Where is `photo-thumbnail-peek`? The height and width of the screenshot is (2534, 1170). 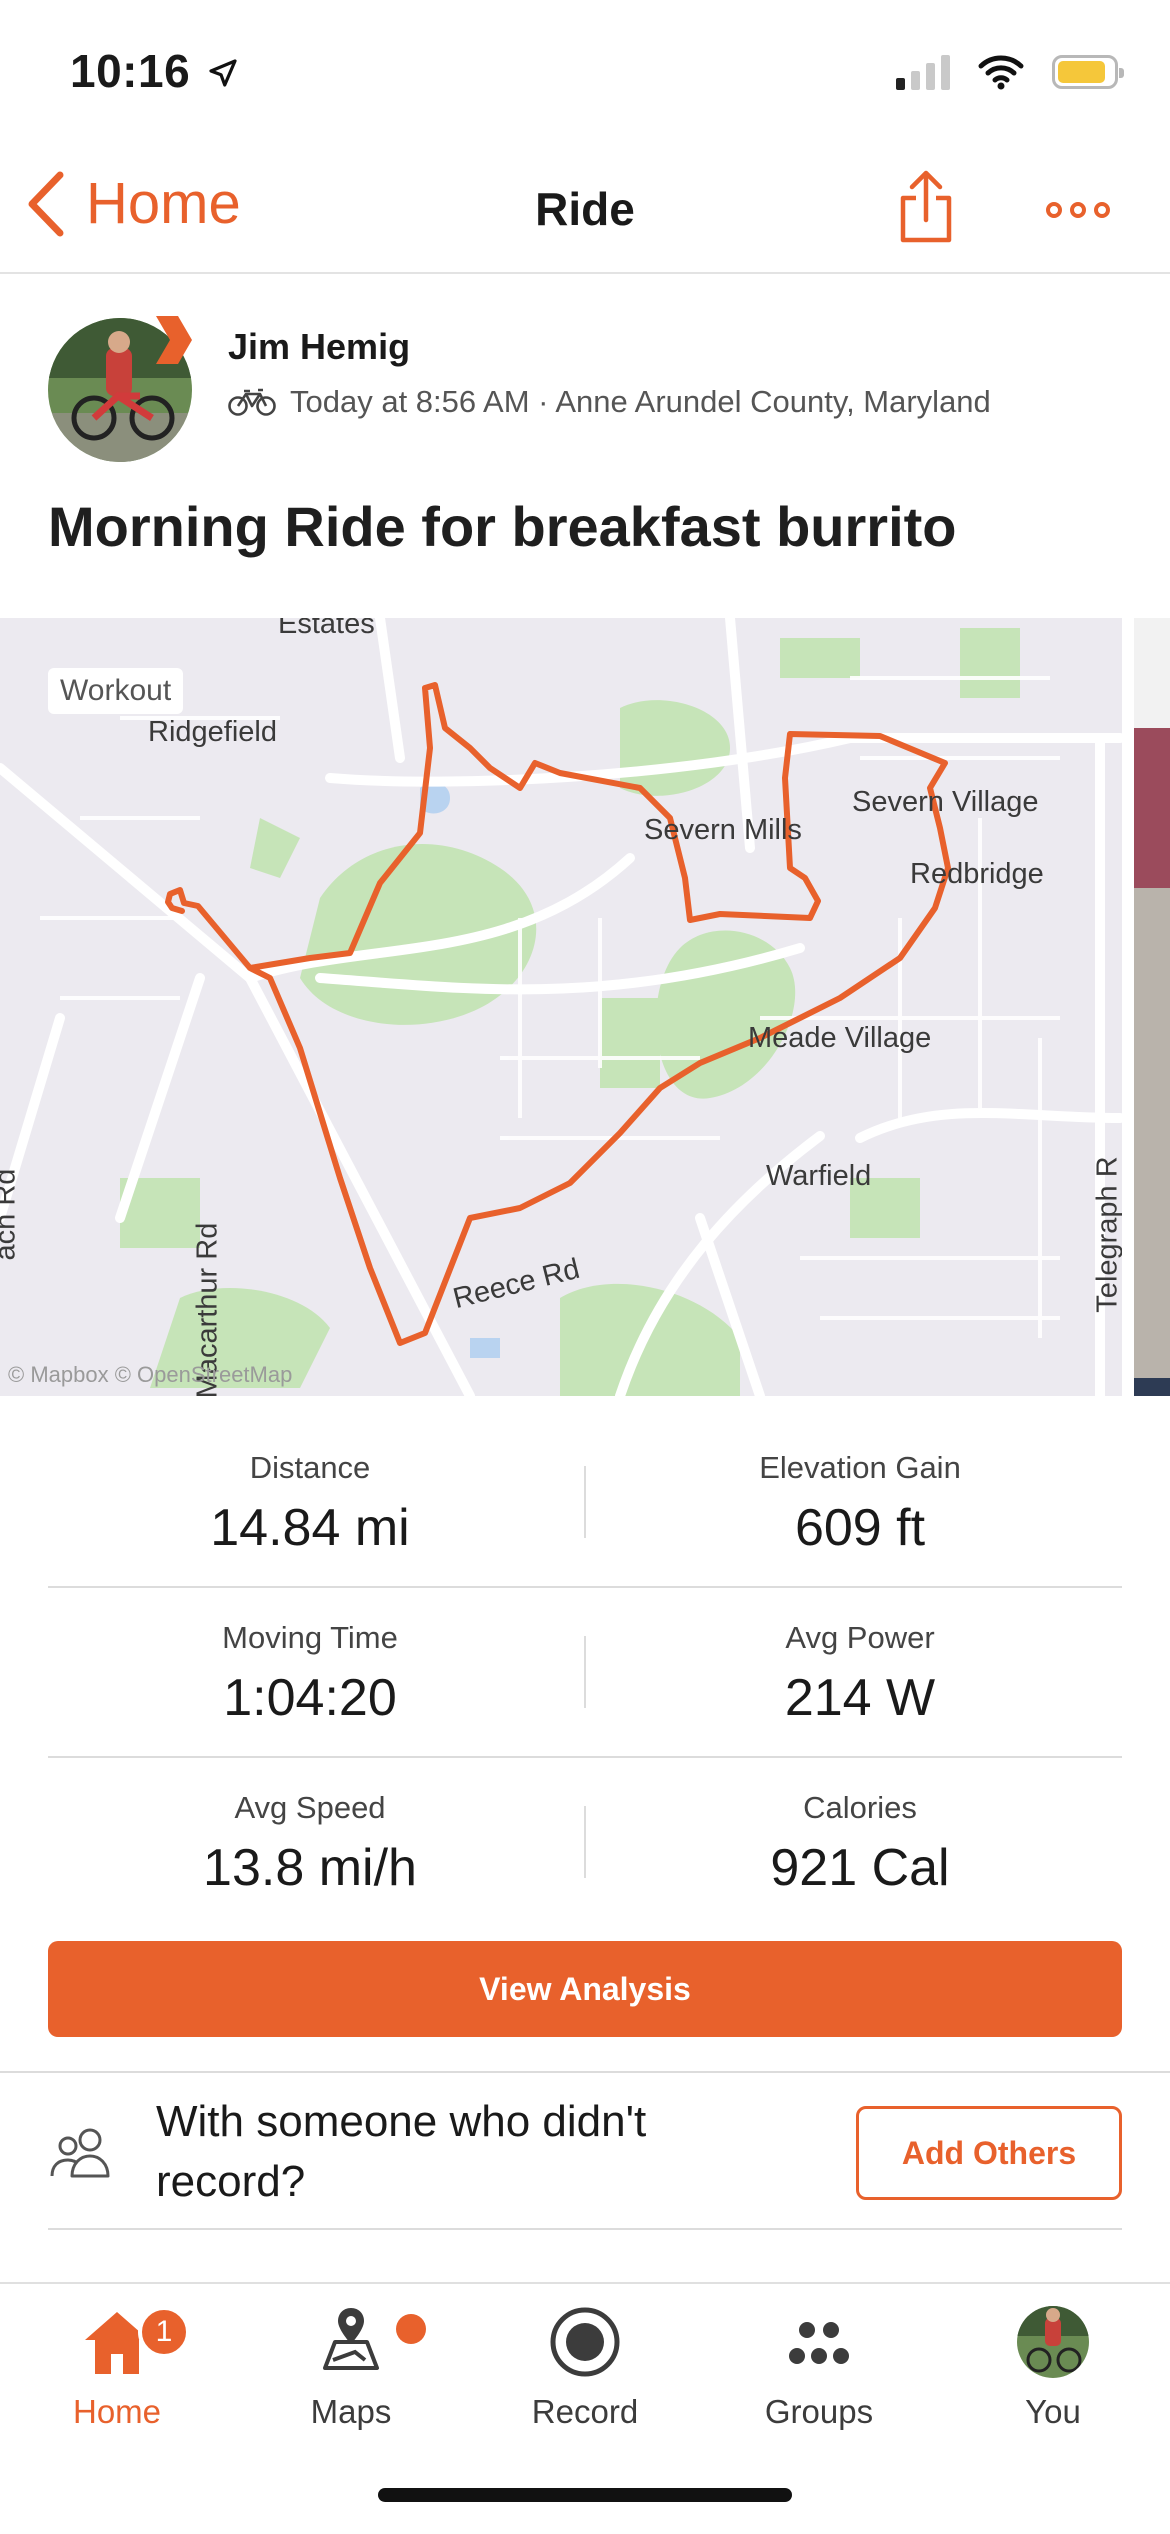
photo-thumbnail-peek is located at coordinates (1152, 1007).